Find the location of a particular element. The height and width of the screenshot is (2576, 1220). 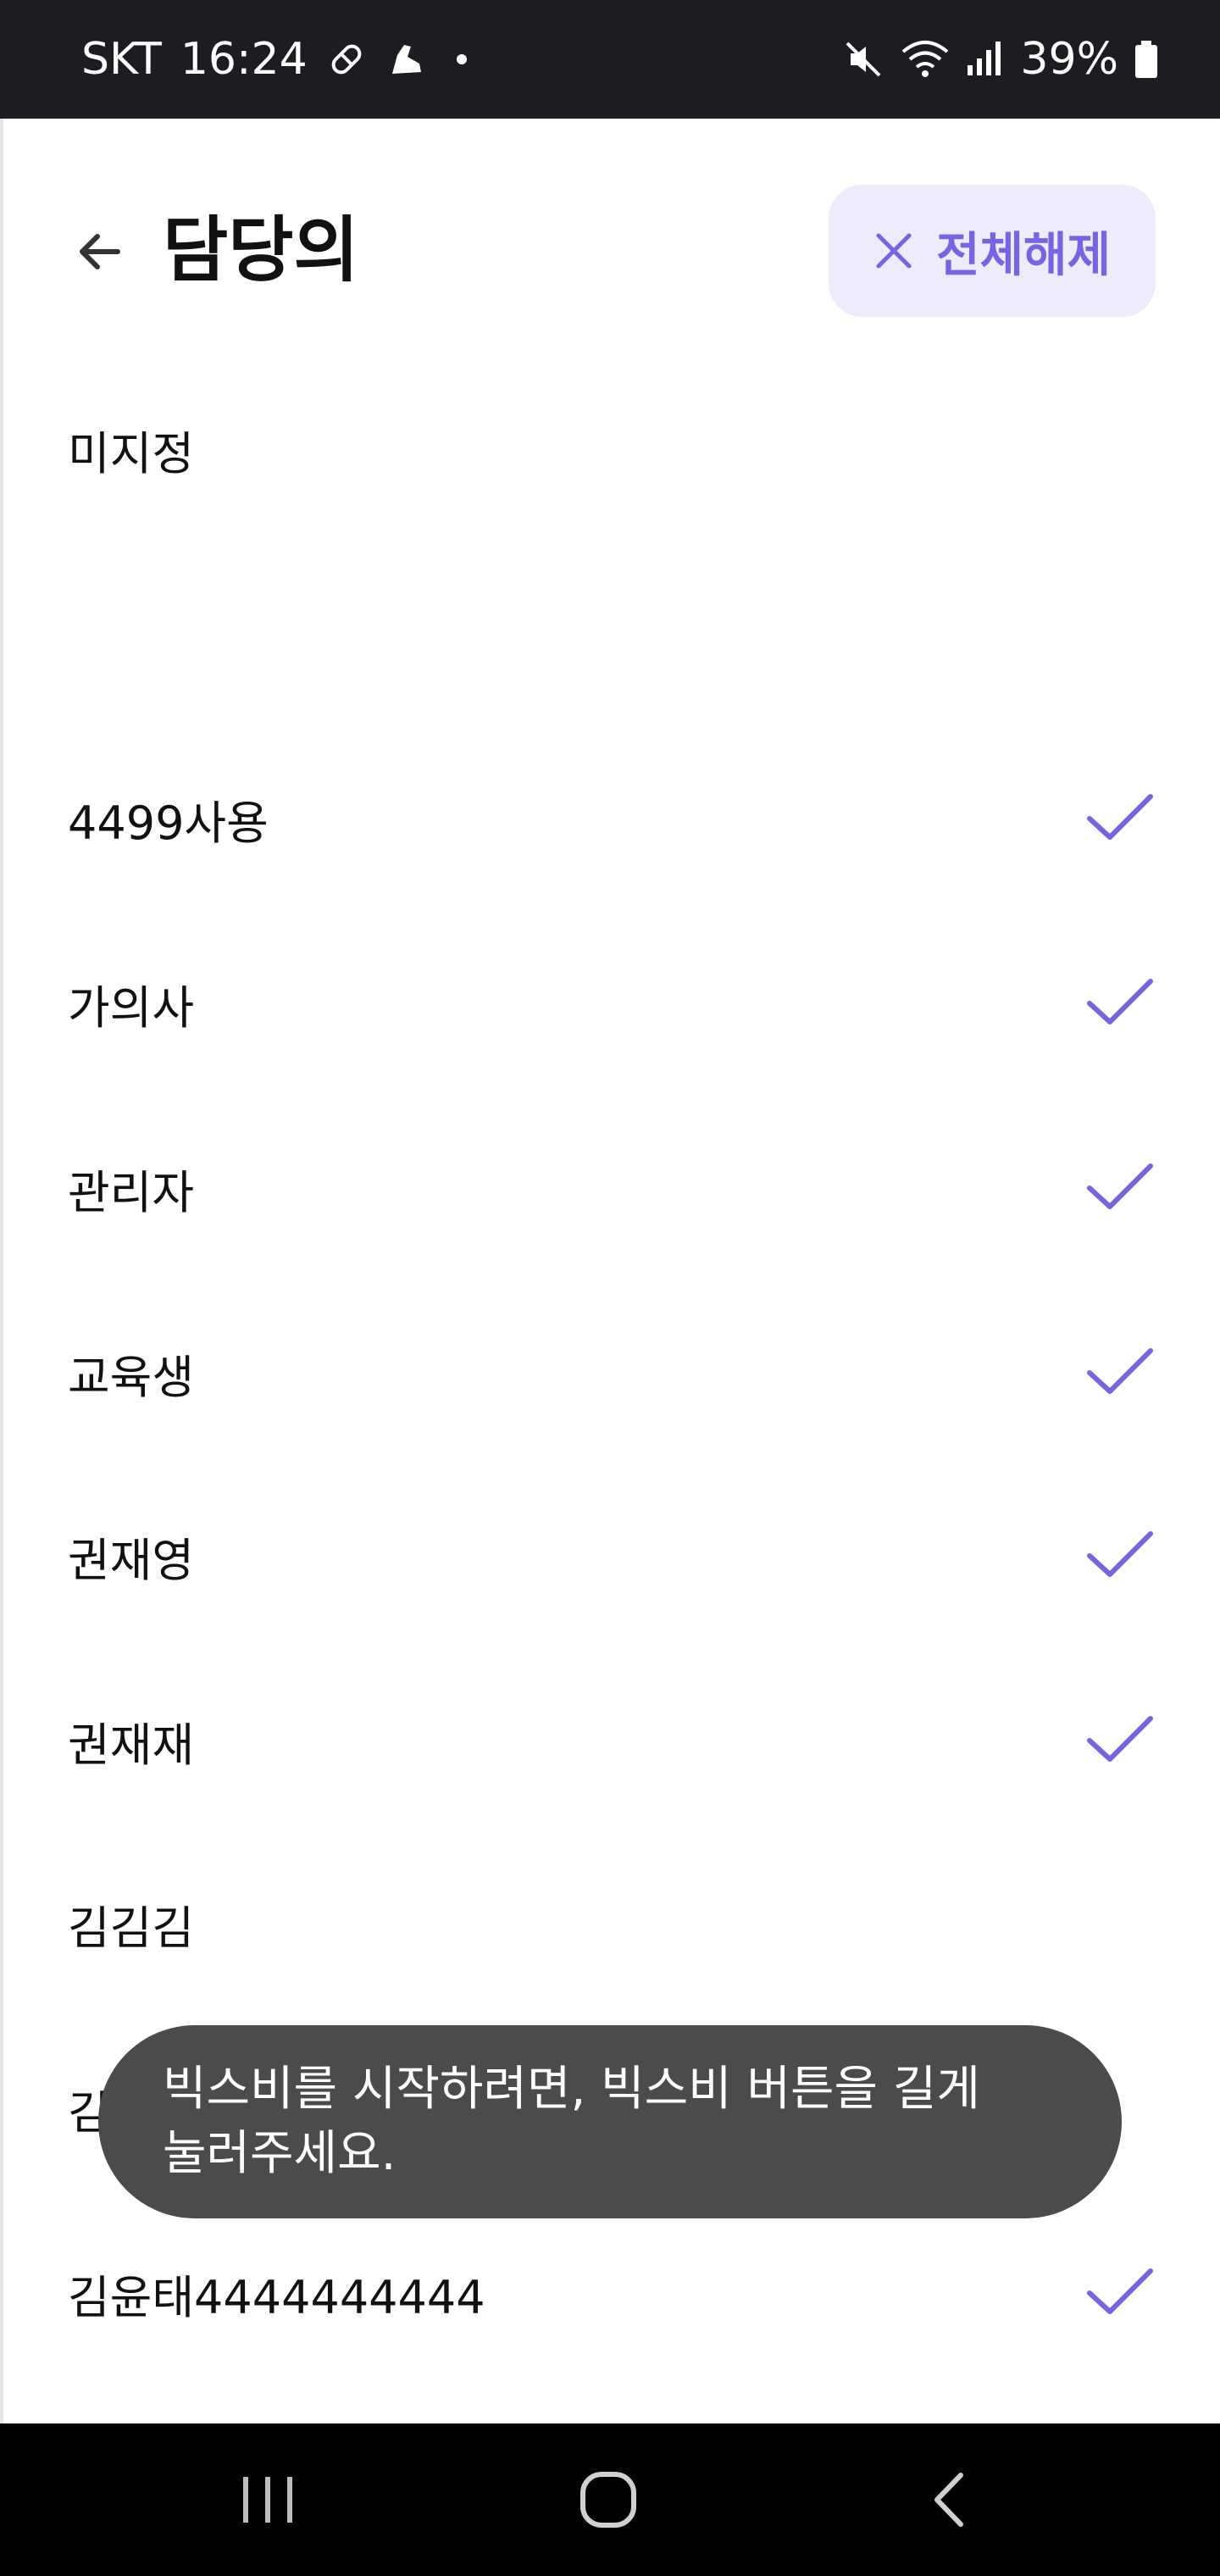

pill-icon is located at coordinates (346, 59).